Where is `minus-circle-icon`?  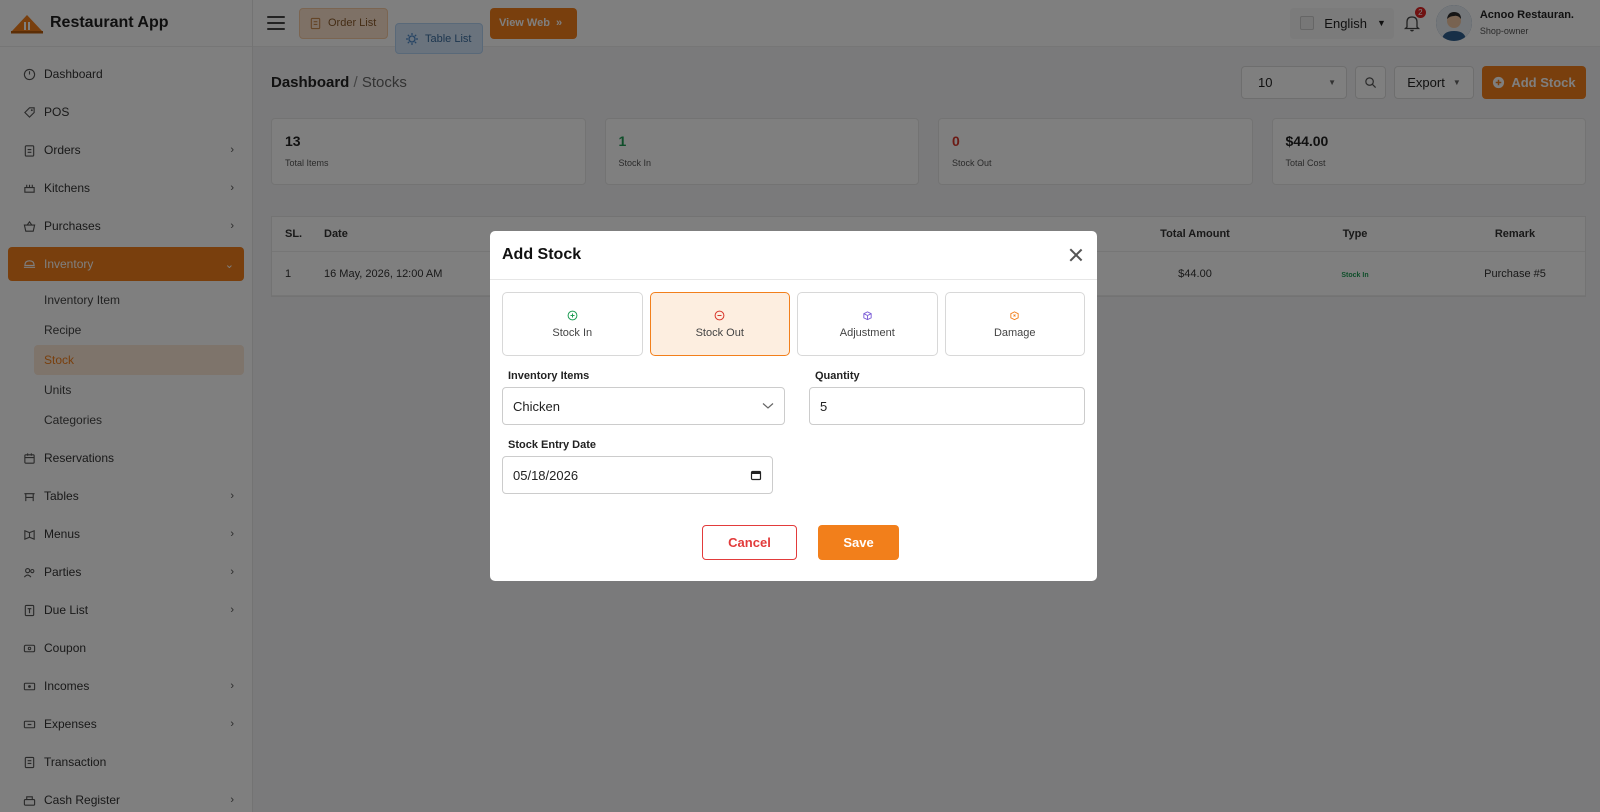
minus-circle-icon is located at coordinates (719, 315).